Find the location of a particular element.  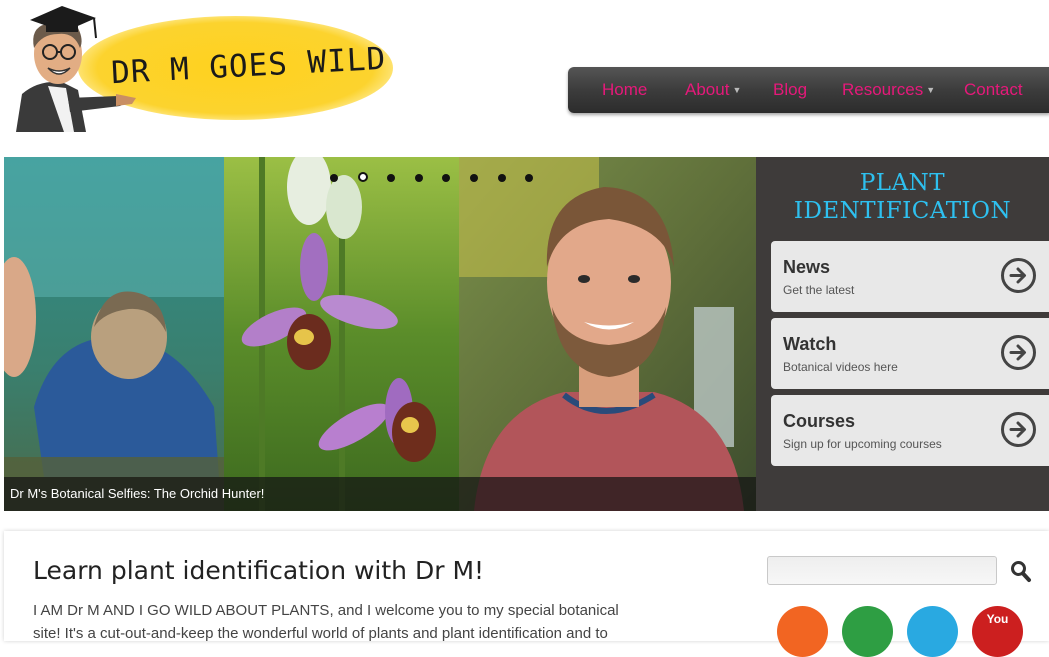

nav-home: Home is located at coordinates (624, 90).